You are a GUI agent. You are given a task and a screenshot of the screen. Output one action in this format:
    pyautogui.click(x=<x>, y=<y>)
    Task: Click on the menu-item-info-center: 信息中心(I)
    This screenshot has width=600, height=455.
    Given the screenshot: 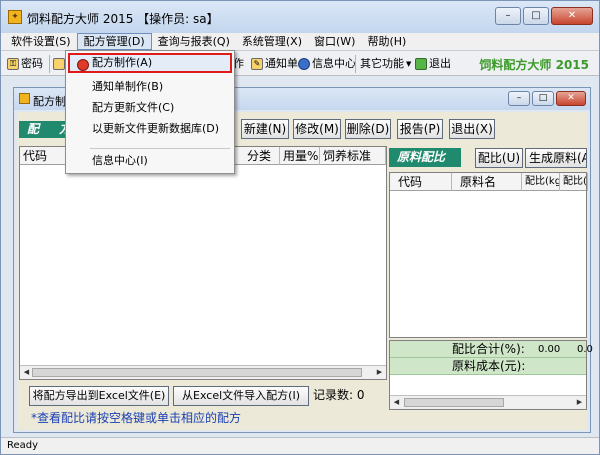 What is the action you would take?
    pyautogui.click(x=150, y=161)
    